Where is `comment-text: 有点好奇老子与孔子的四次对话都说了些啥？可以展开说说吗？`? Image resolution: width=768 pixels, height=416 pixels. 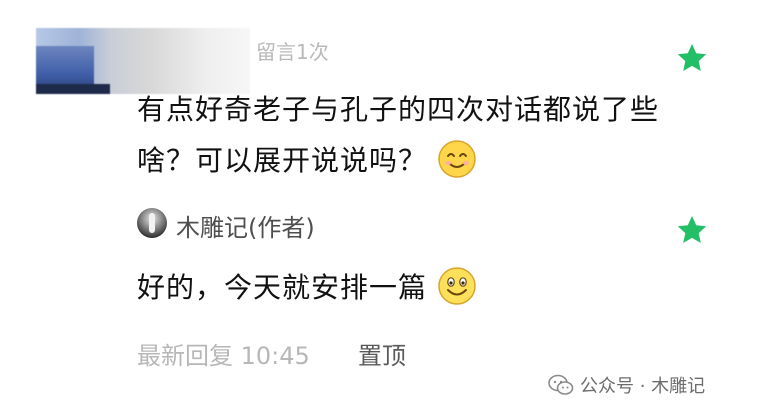
comment-text: 有点好奇老子与孔子的四次对话都说了些啥？可以展开说说吗？ is located at coordinates (398, 135).